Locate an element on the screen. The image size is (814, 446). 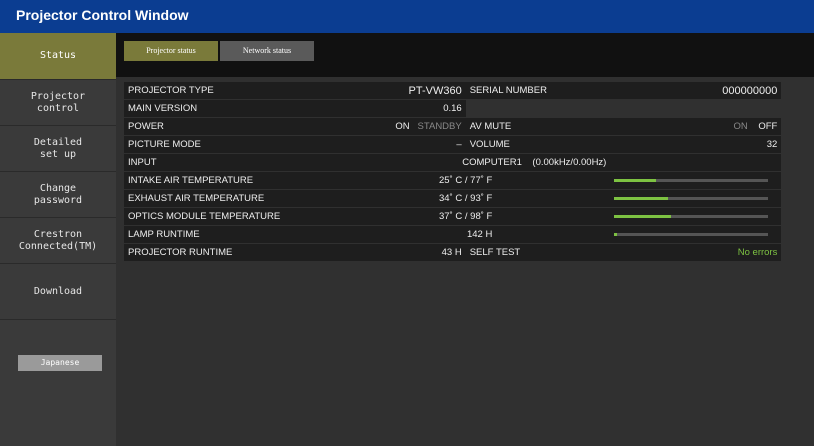
sidebar-item-detailed-setup: Detailed set up is located at coordinates (58, 149).